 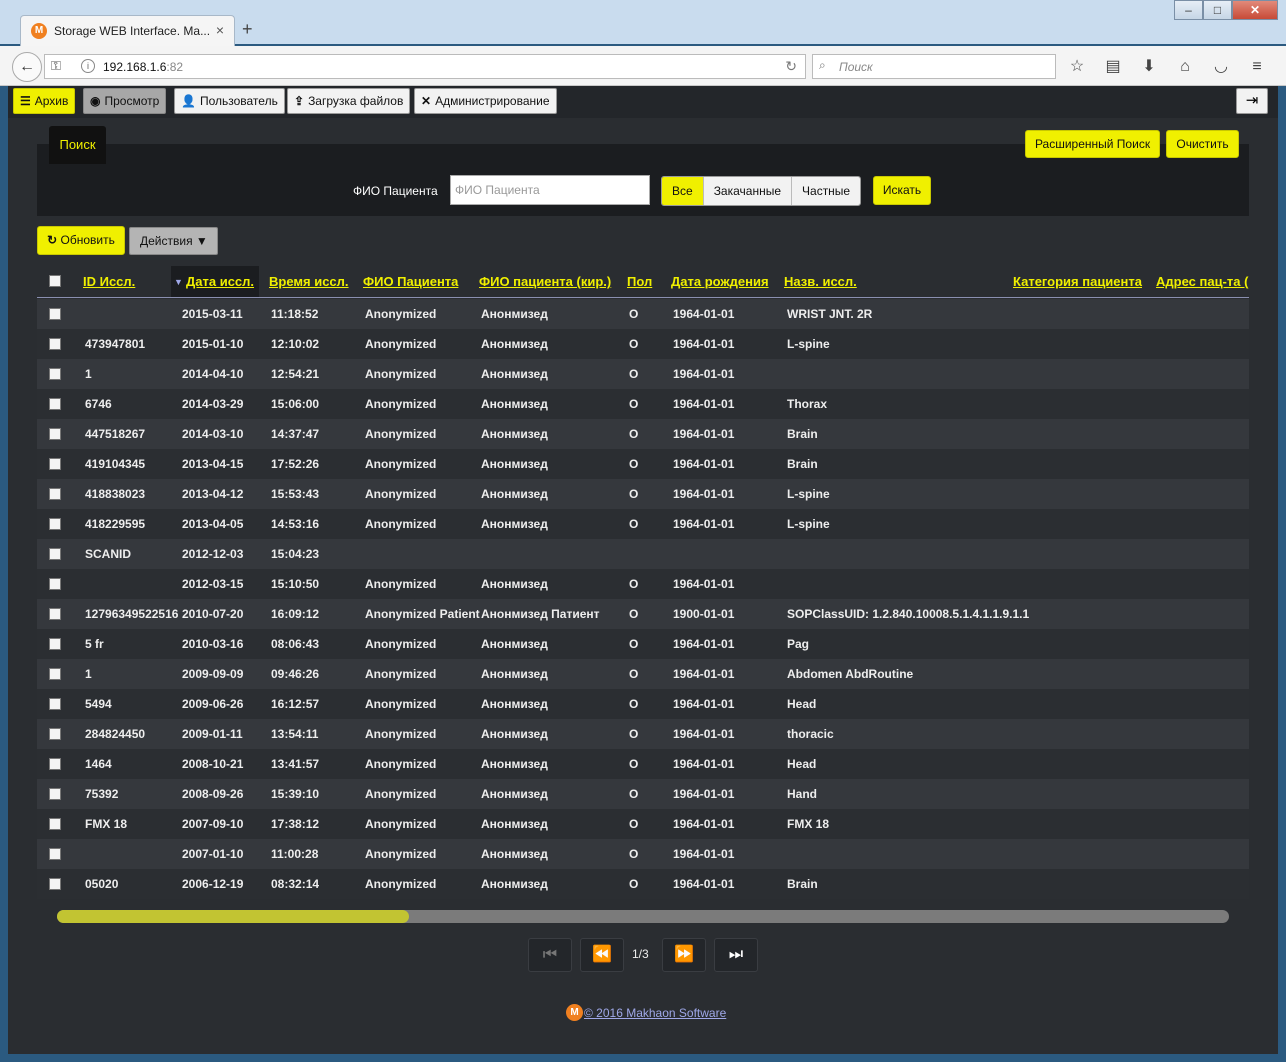 I want to click on footer-link: © 2016 Makhaon Software, so click(x=655, y=1013).